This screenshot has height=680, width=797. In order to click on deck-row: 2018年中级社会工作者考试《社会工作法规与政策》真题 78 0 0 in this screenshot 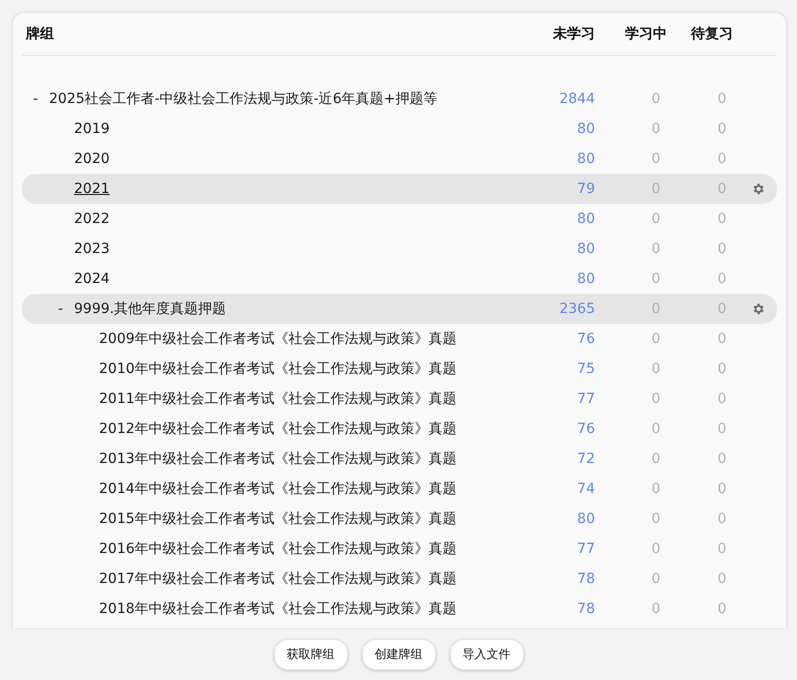, I will do `click(399, 609)`.